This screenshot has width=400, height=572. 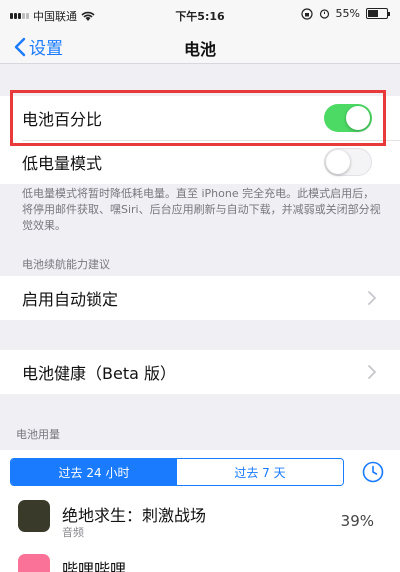 What do you see at coordinates (306, 13) in the screenshot?
I see `orientation-lock-icon` at bounding box center [306, 13].